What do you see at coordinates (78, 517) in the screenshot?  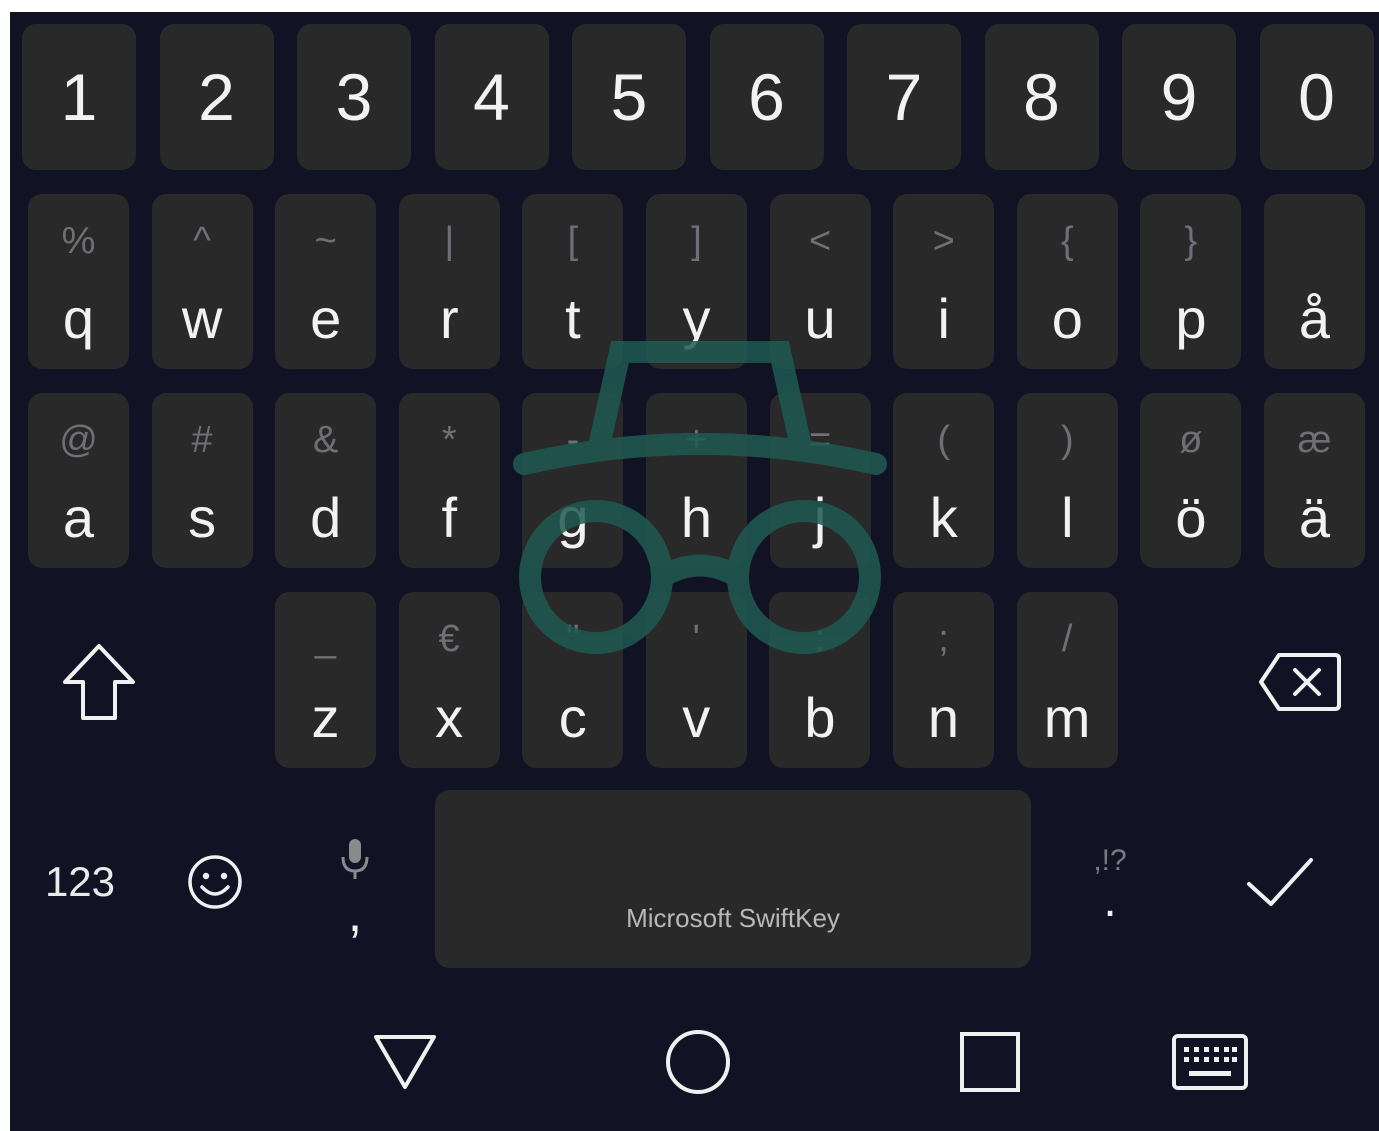 I see `key-label: a` at bounding box center [78, 517].